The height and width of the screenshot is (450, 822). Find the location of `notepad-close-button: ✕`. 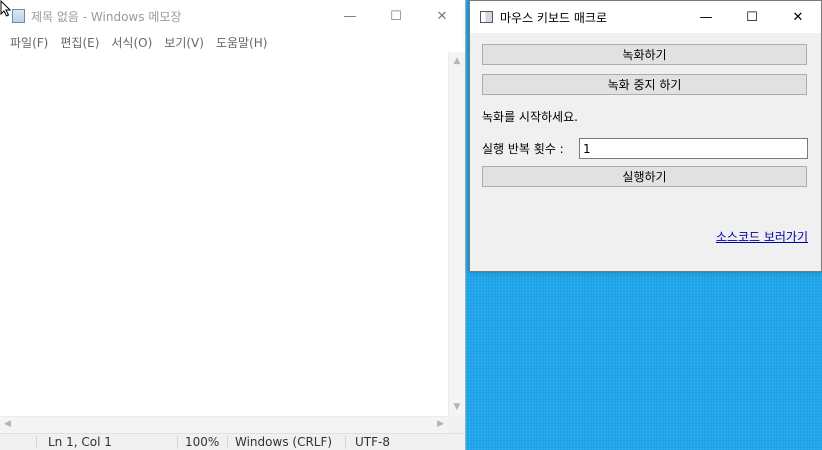

notepad-close-button: ✕ is located at coordinates (442, 16).